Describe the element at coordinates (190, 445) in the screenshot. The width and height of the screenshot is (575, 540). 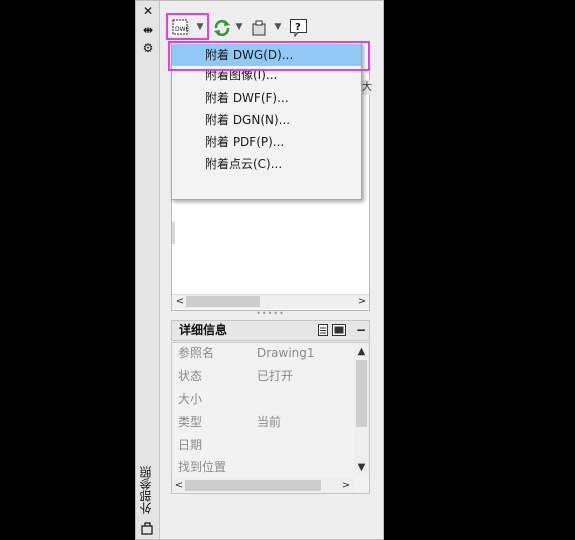
I see `detail-label-date: 日期` at that location.